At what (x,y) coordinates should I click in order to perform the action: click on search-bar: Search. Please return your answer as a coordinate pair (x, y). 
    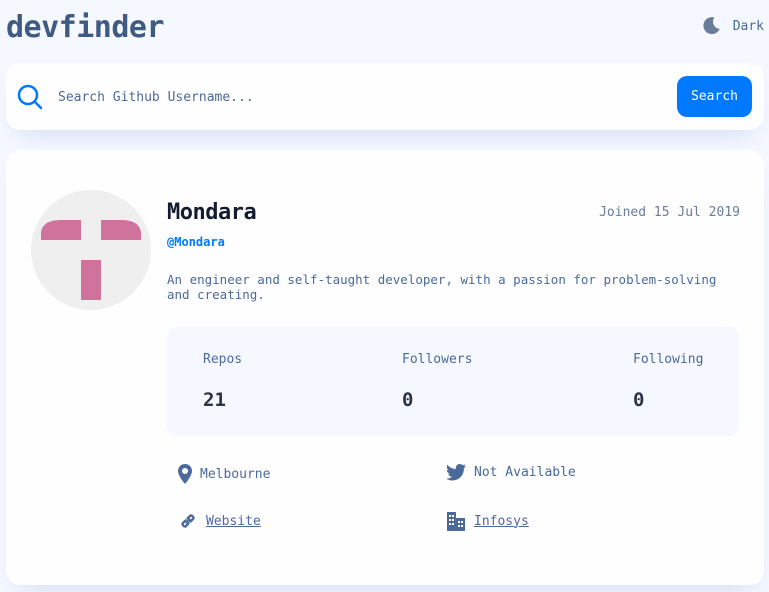
    Looking at the image, I should click on (385, 96).